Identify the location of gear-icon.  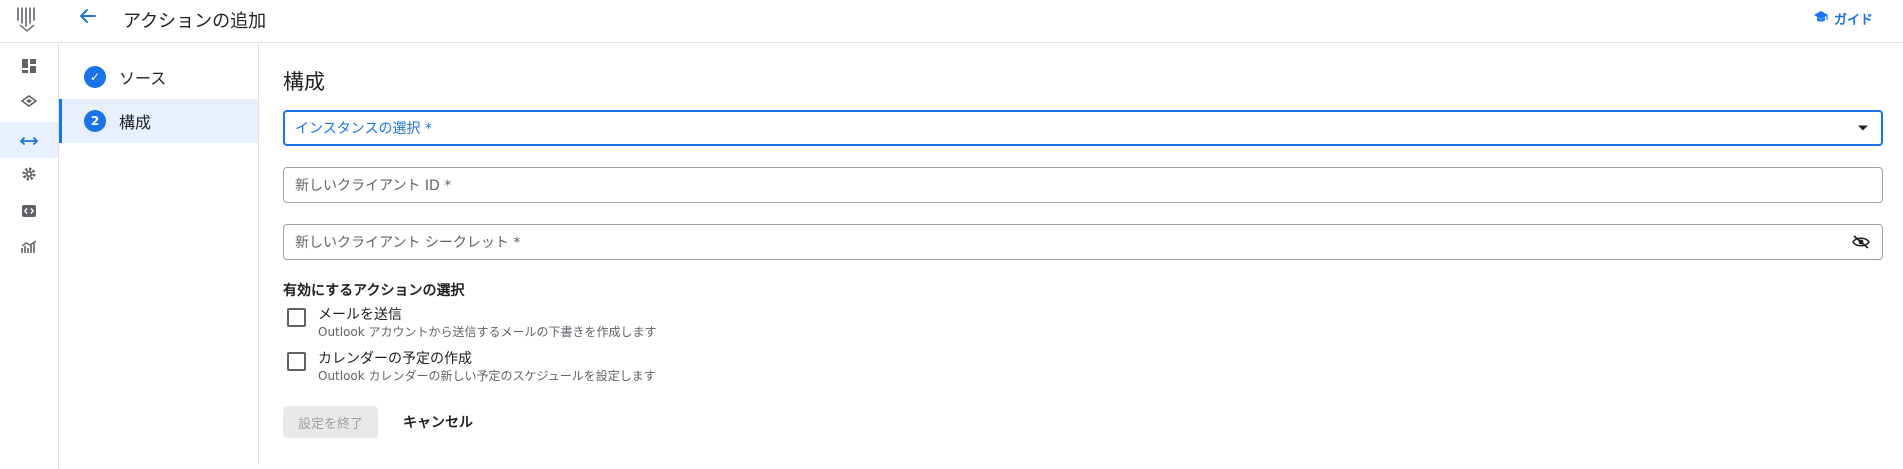
(29, 176).